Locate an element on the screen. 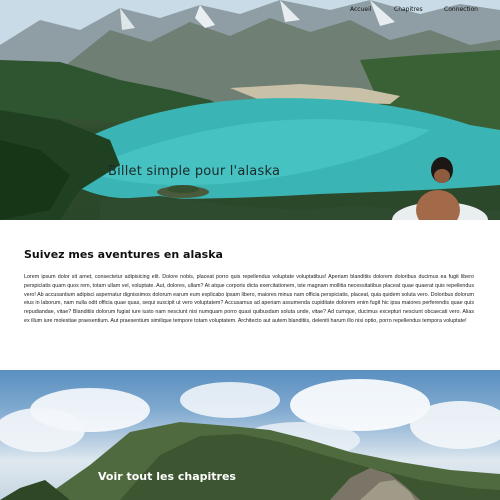  view-all-chapters-link: Voir tout les chapitres is located at coordinates (167, 476).